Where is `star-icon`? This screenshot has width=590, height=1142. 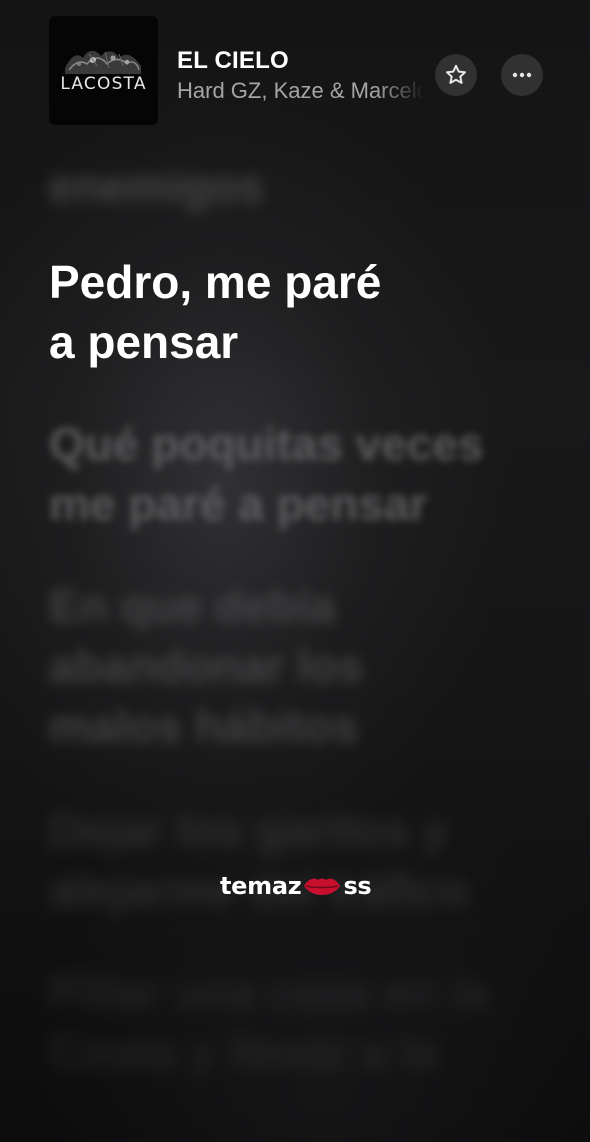 star-icon is located at coordinates (456, 74).